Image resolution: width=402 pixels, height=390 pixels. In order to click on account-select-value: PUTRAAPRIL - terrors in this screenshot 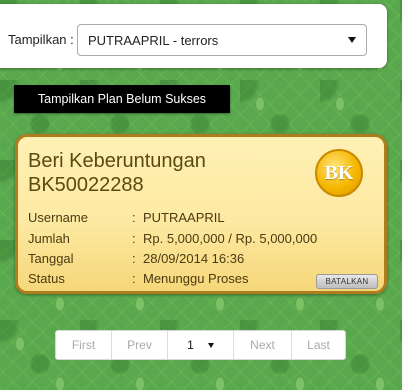, I will do `click(153, 40)`.